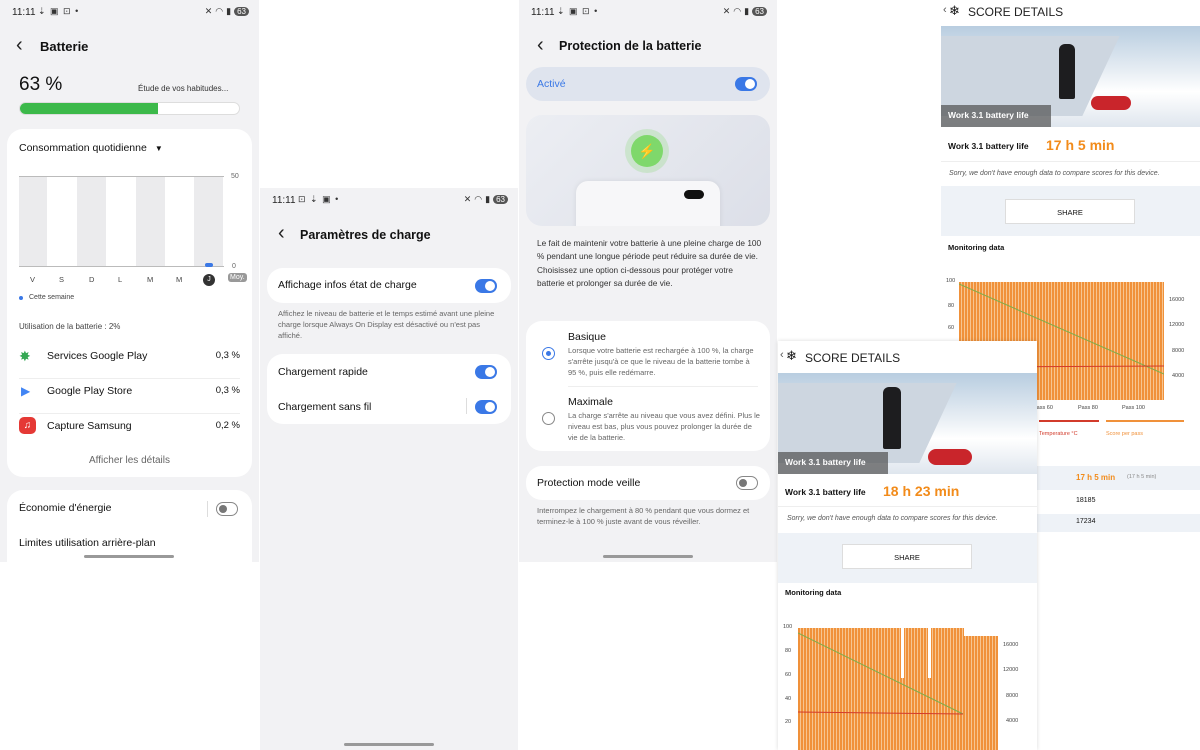 Image resolution: width=1200 pixels, height=750 pixels. I want to click on sleep-protection-label: Protection mode veille, so click(589, 483).